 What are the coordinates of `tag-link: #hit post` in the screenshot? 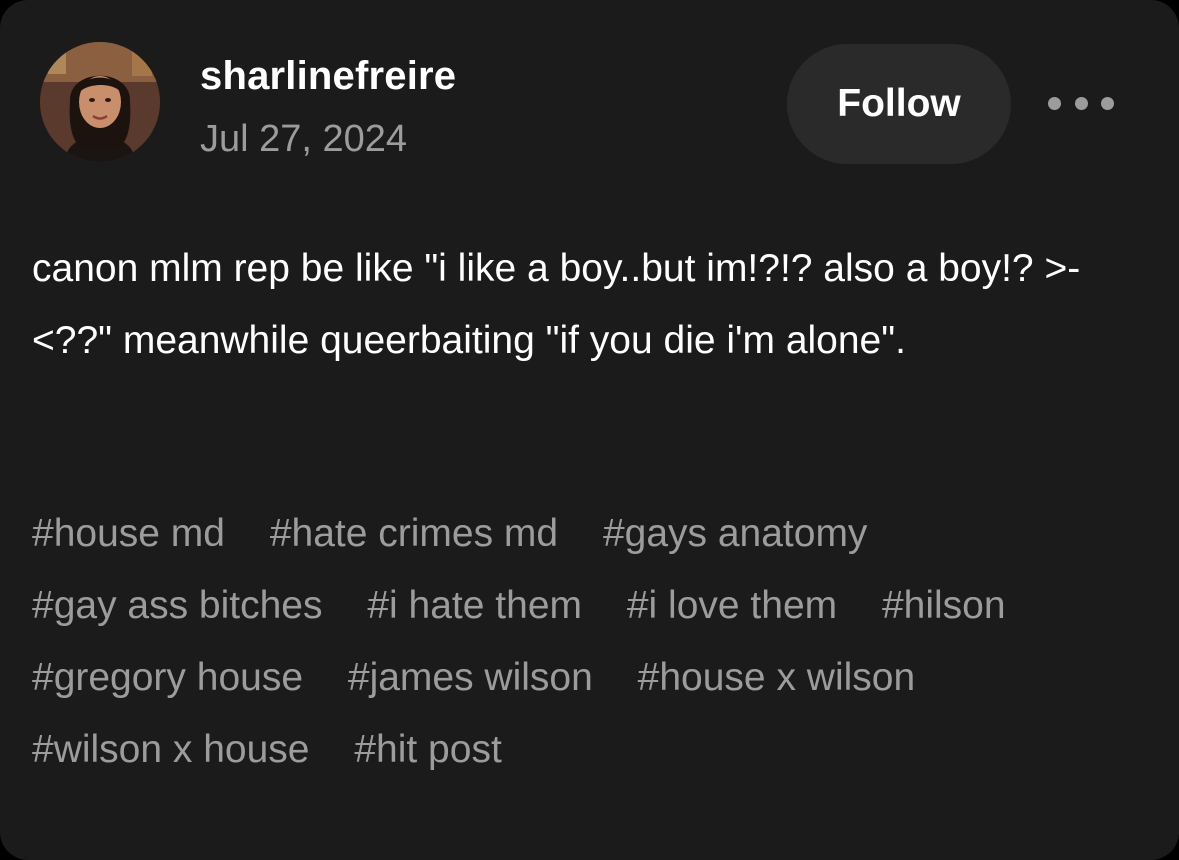 It's located at (427, 749).